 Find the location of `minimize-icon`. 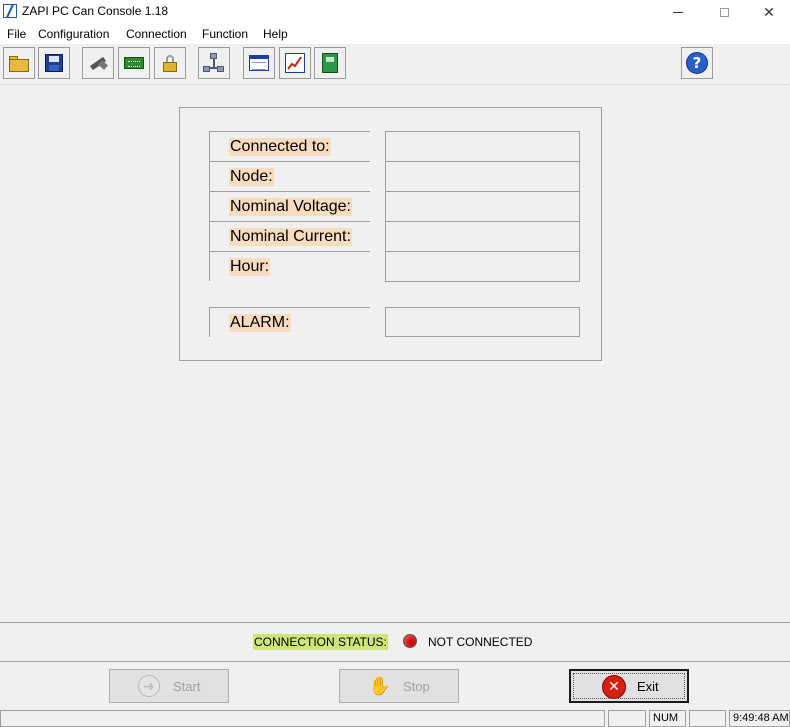

minimize-icon is located at coordinates (678, 12).